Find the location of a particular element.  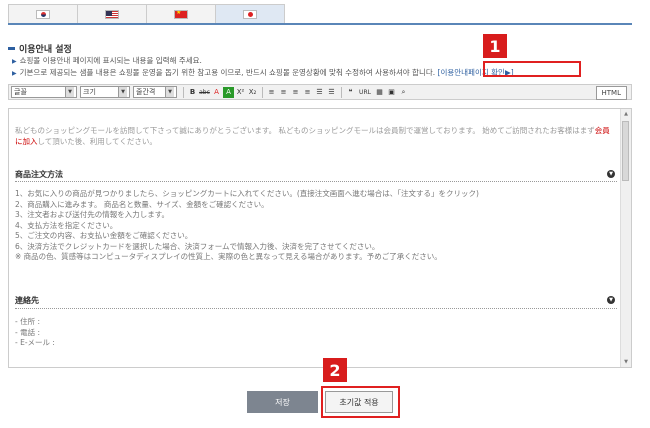

tab-underline is located at coordinates (320, 24).